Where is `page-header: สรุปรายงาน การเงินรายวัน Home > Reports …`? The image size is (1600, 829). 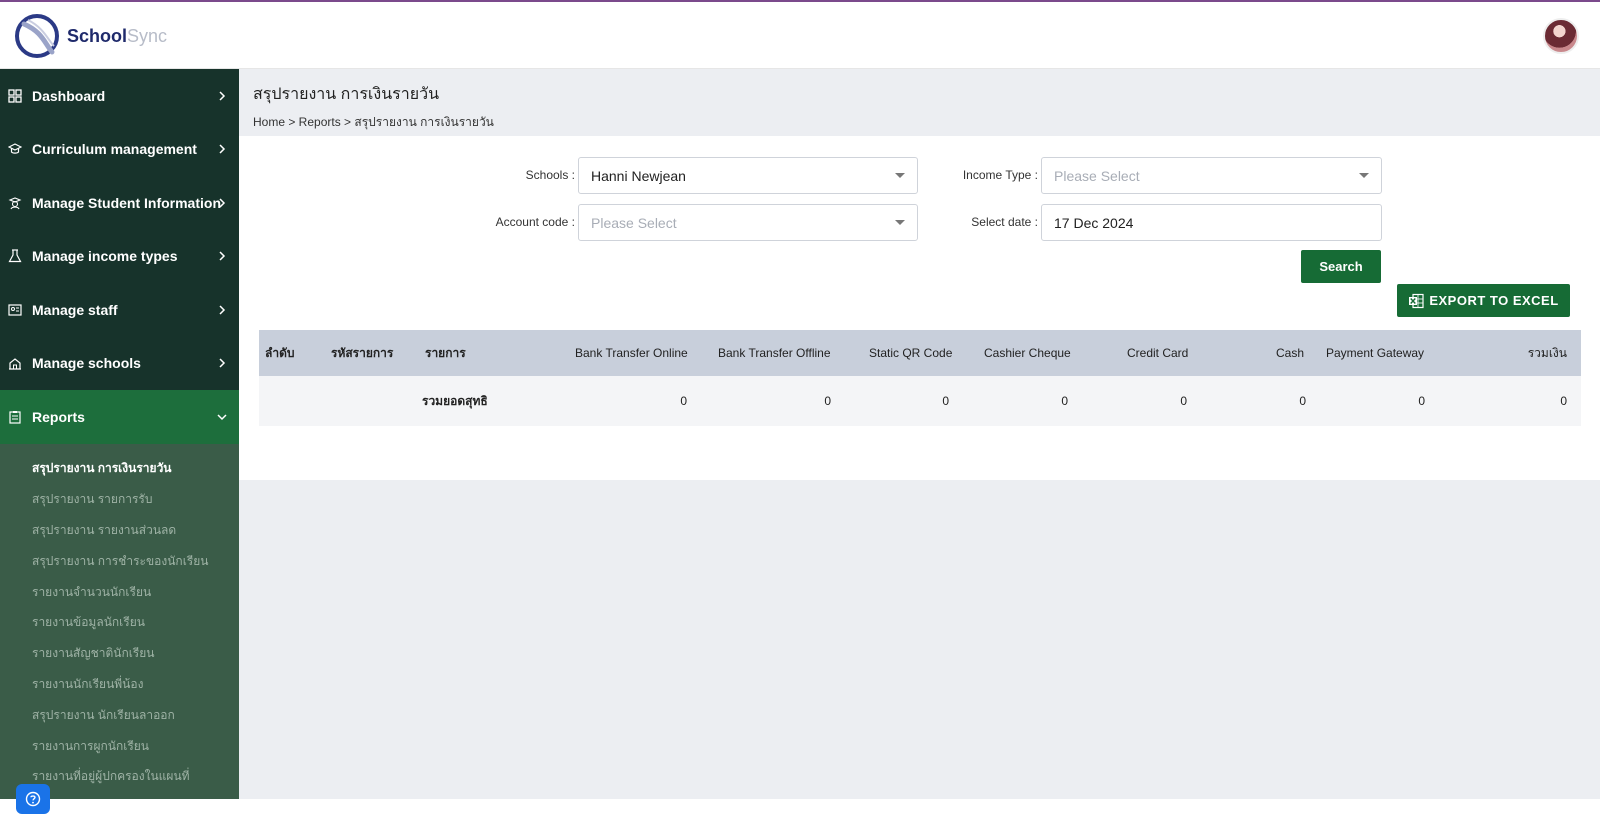 page-header: สรุปรายงาน การเงินรายวัน Home > Reports … is located at coordinates (373, 107).